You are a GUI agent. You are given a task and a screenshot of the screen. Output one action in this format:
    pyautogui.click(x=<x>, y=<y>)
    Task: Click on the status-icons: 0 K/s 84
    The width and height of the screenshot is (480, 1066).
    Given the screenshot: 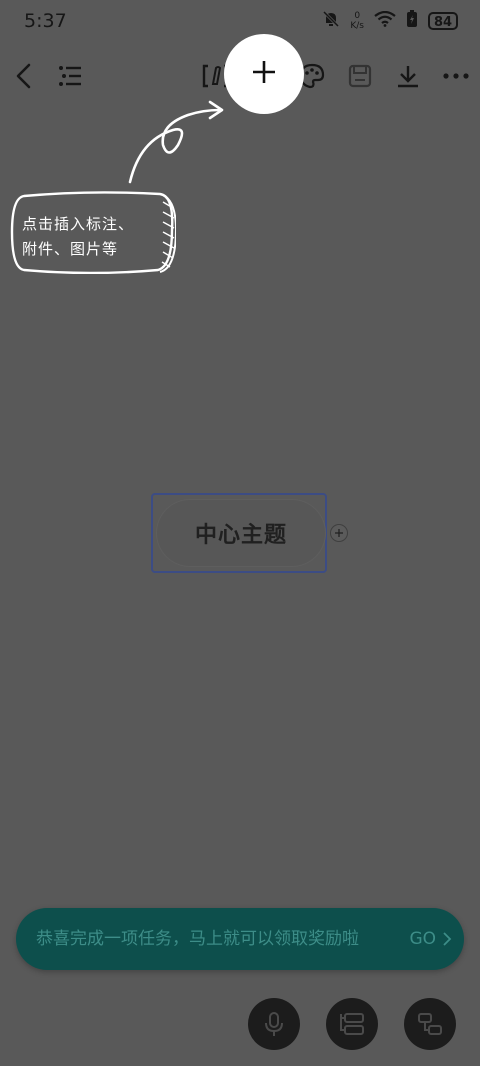 What is the action you would take?
    pyautogui.click(x=390, y=21)
    